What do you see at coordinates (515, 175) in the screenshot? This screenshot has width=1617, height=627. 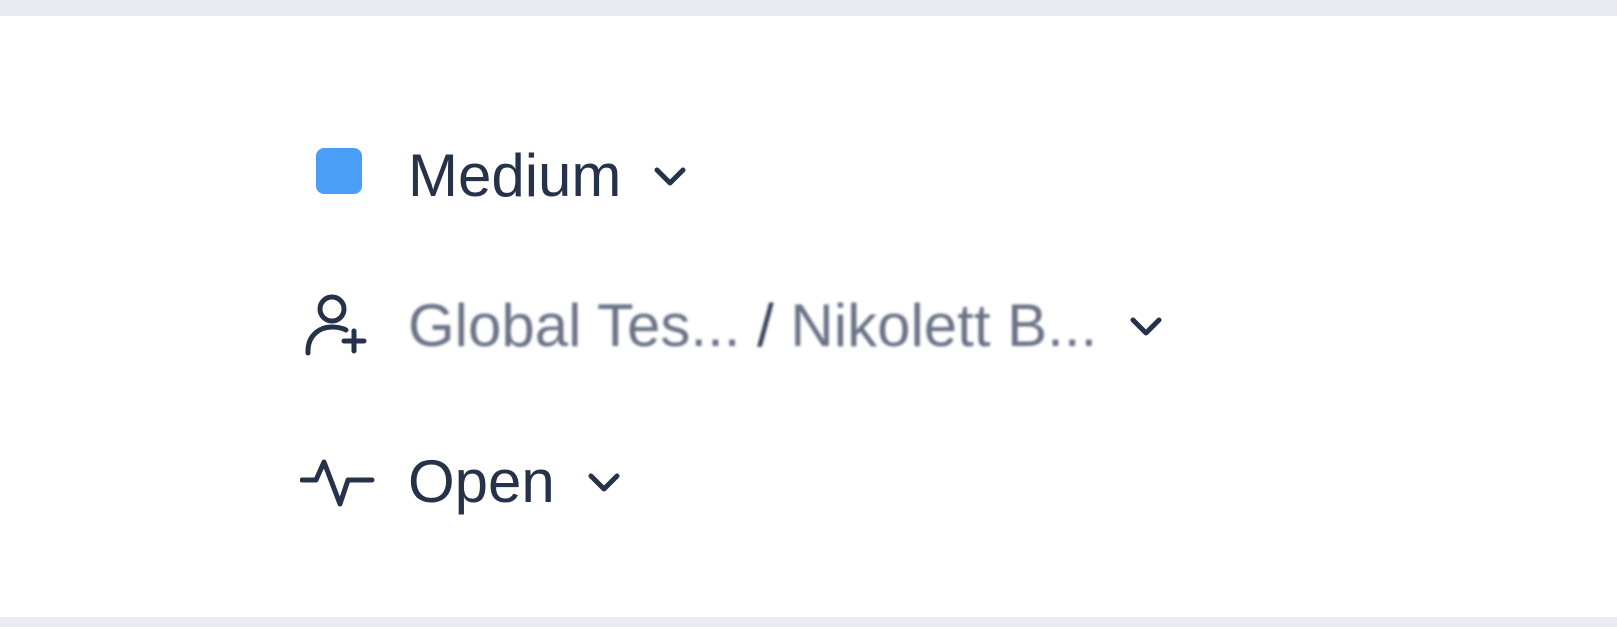 I see `priority-label: Medium` at bounding box center [515, 175].